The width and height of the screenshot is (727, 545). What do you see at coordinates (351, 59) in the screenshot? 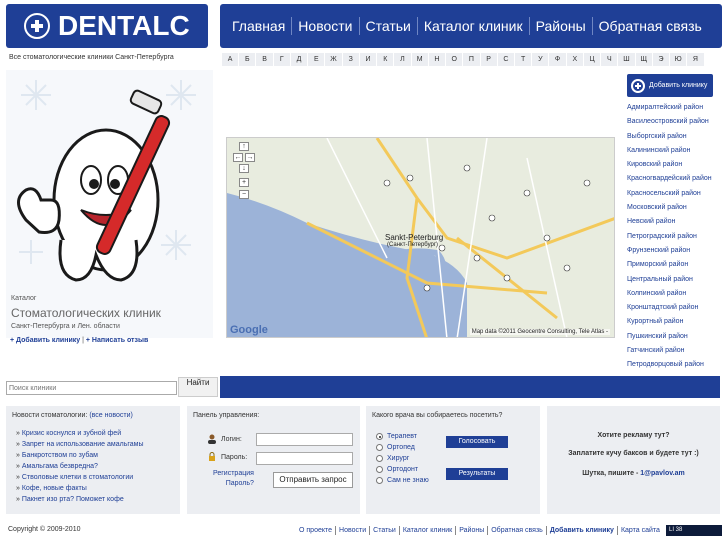
I see `alphabet-letter: З` at bounding box center [351, 59].